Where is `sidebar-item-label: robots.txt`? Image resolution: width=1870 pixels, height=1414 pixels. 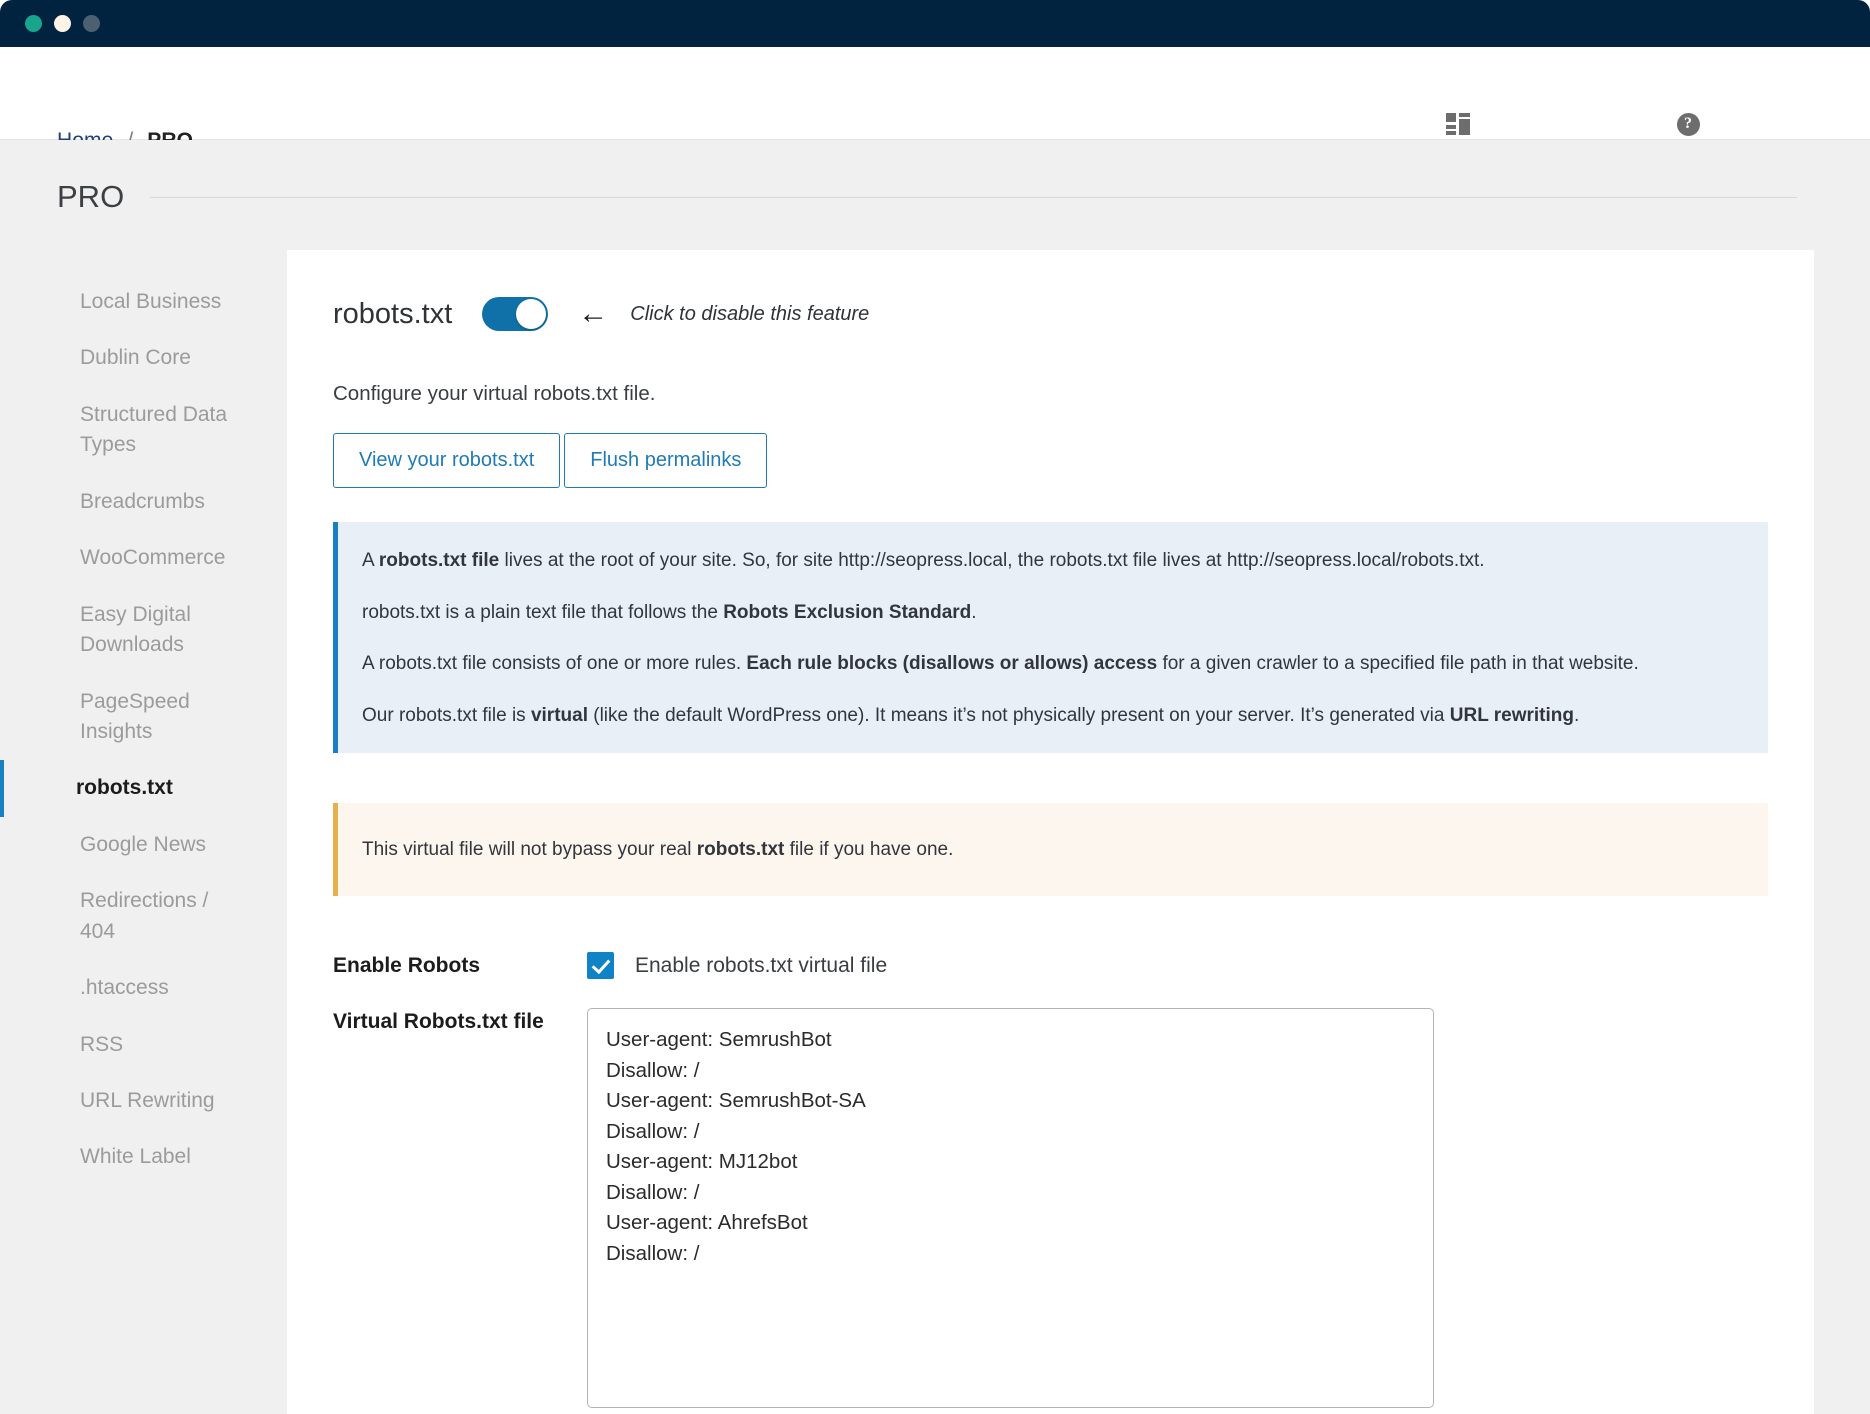 sidebar-item-label: robots.txt is located at coordinates (124, 788).